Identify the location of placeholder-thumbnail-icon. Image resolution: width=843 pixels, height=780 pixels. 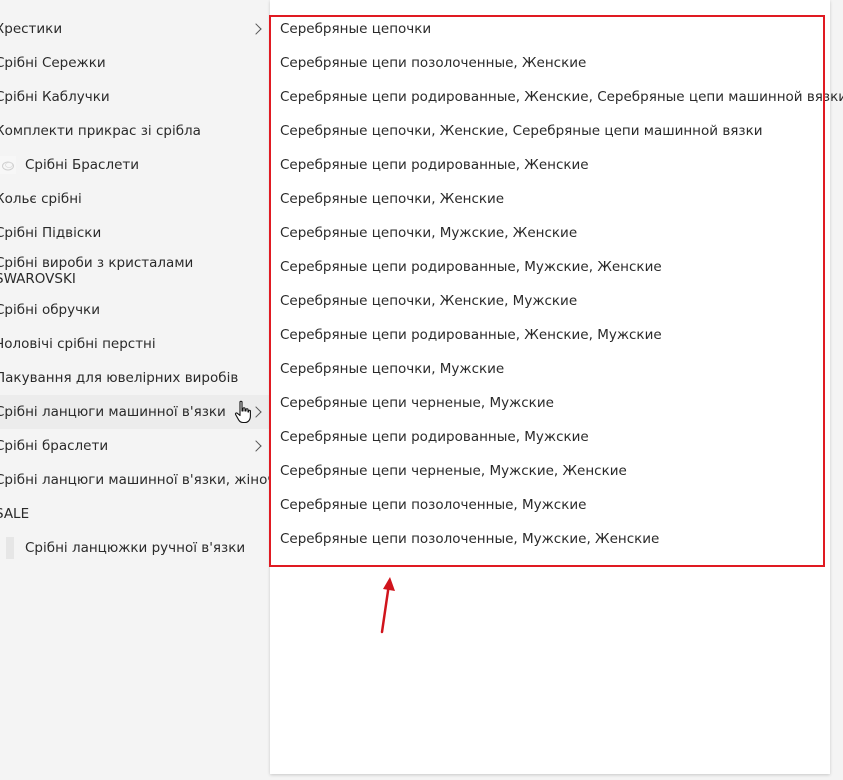
(10, 548).